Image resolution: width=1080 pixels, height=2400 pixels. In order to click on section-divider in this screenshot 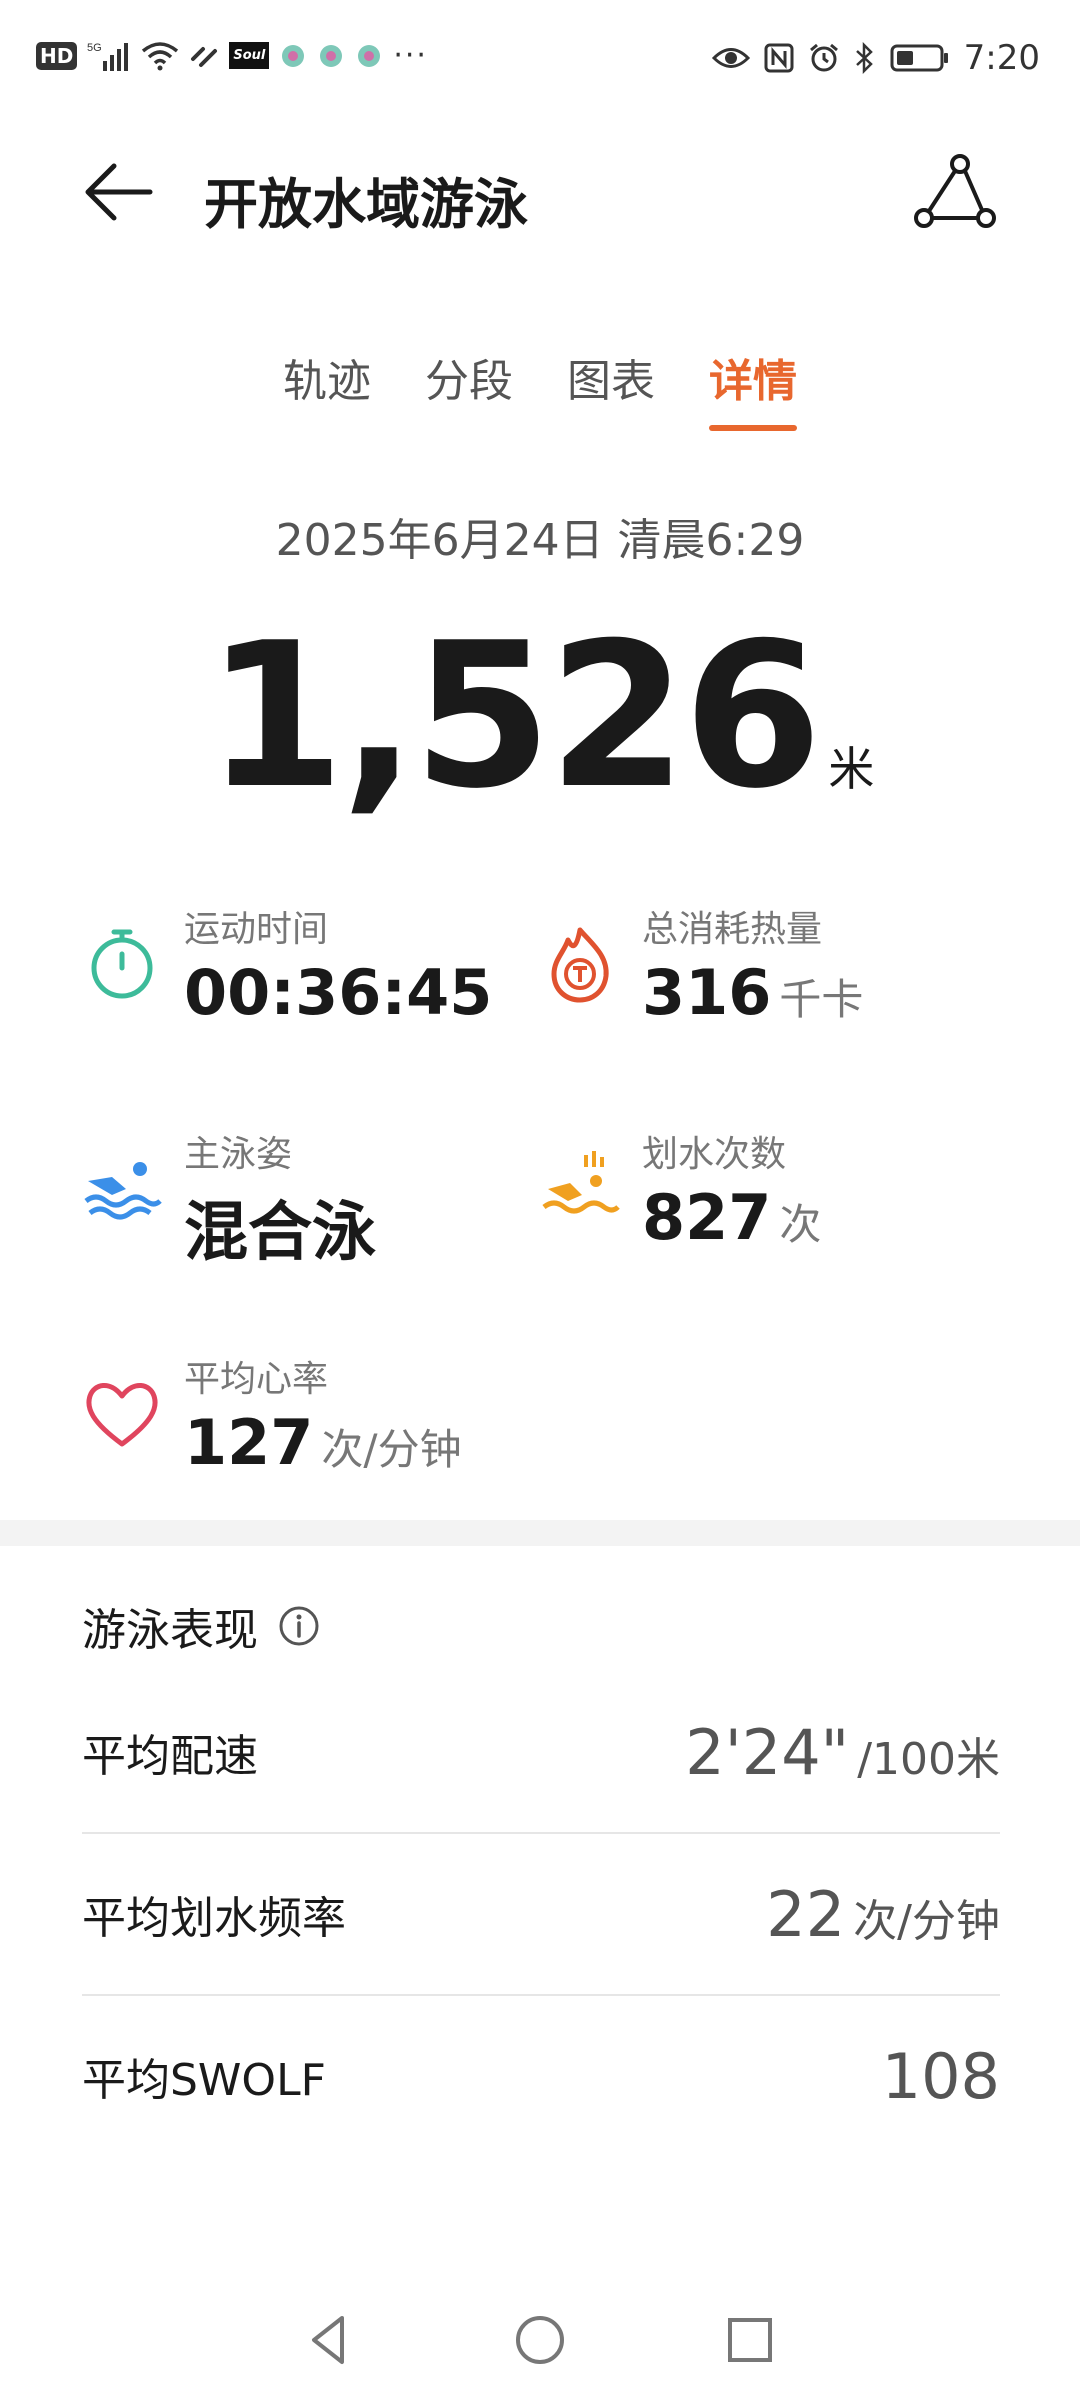, I will do `click(540, 1533)`.